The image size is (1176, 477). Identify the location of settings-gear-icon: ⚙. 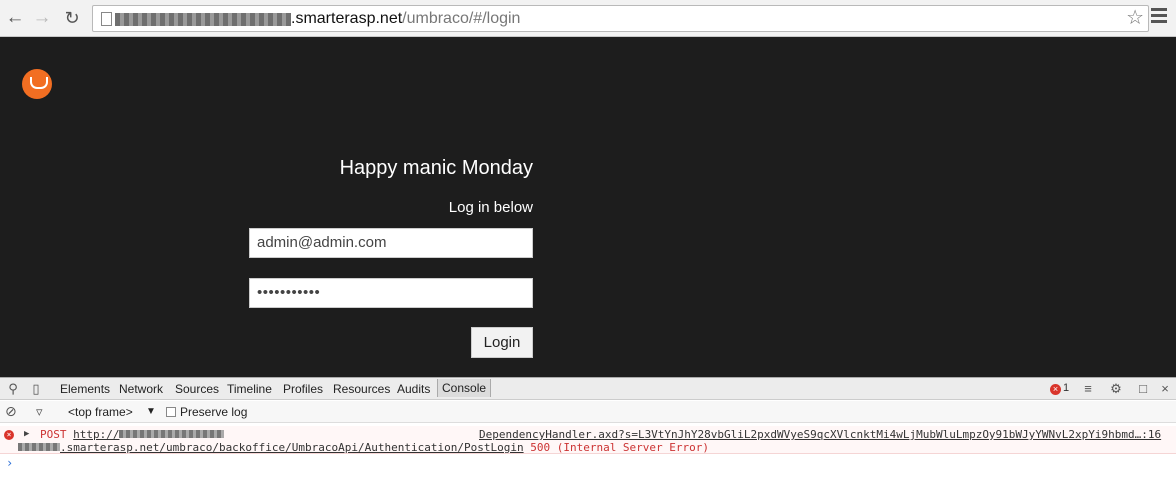
(1116, 389).